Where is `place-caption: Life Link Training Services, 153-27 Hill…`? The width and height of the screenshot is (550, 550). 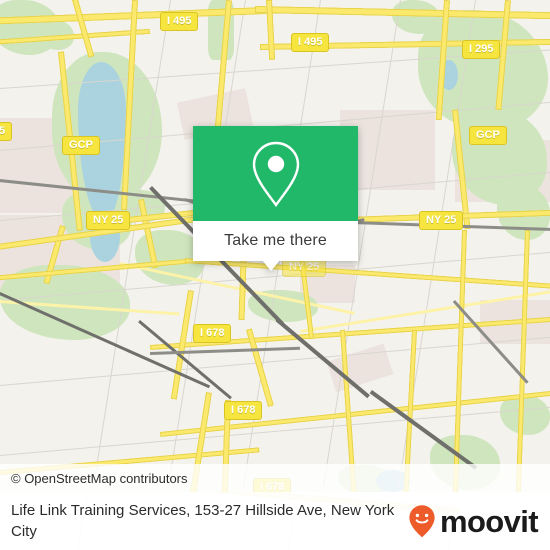
place-caption: Life Link Training Services, 153-27 Hill… is located at coordinates (203, 521).